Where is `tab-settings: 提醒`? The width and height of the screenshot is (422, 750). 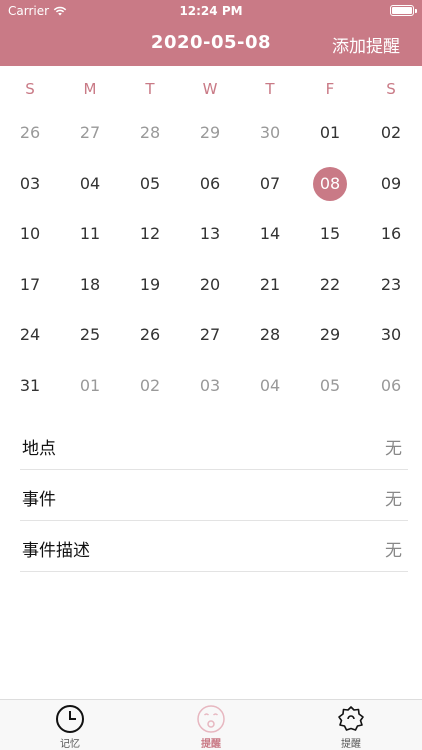 tab-settings: 提醒 is located at coordinates (351, 727).